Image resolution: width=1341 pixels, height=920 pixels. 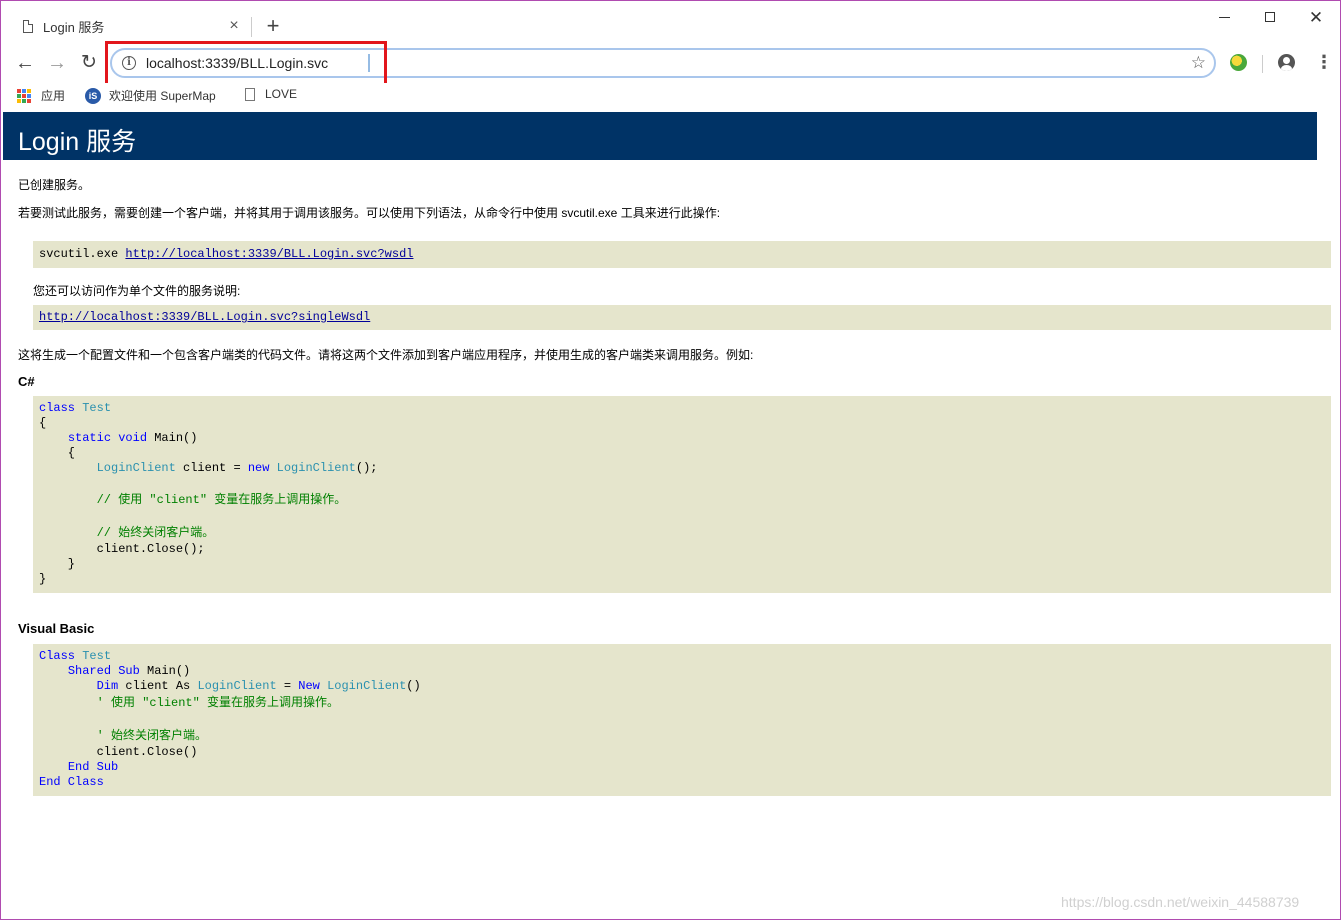 I want to click on code-line: static void Main(), so click(x=118, y=438).